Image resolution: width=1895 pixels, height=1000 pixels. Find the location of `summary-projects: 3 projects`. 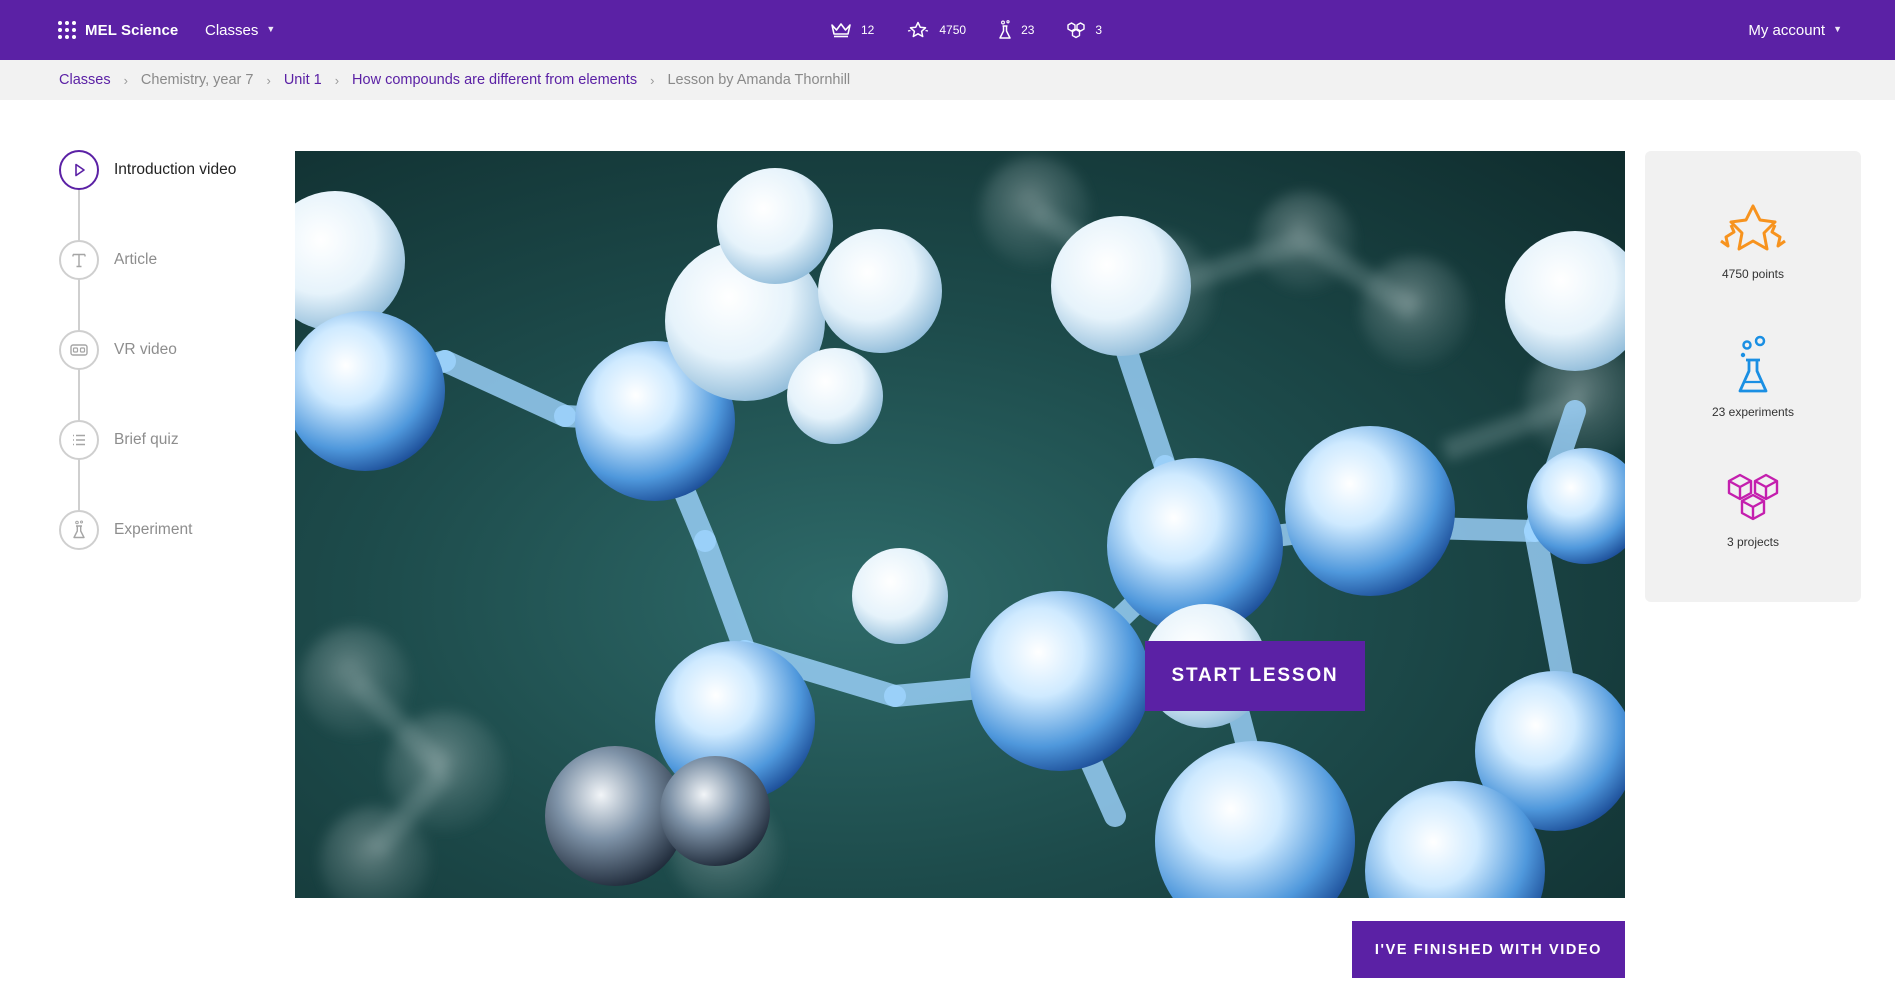

summary-projects: 3 projects is located at coordinates (1753, 510).